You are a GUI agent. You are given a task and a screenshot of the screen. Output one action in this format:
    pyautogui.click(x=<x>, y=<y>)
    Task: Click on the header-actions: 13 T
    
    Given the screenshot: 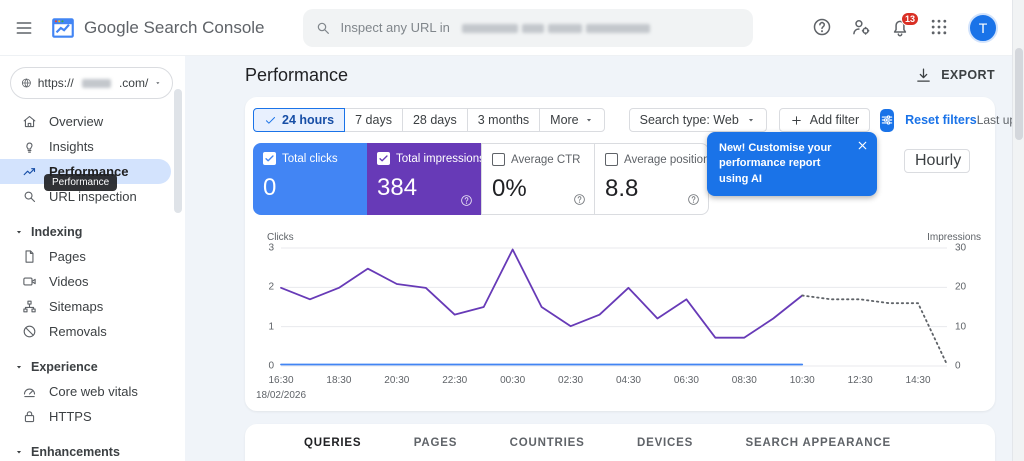 What is the action you would take?
    pyautogui.click(x=912, y=27)
    